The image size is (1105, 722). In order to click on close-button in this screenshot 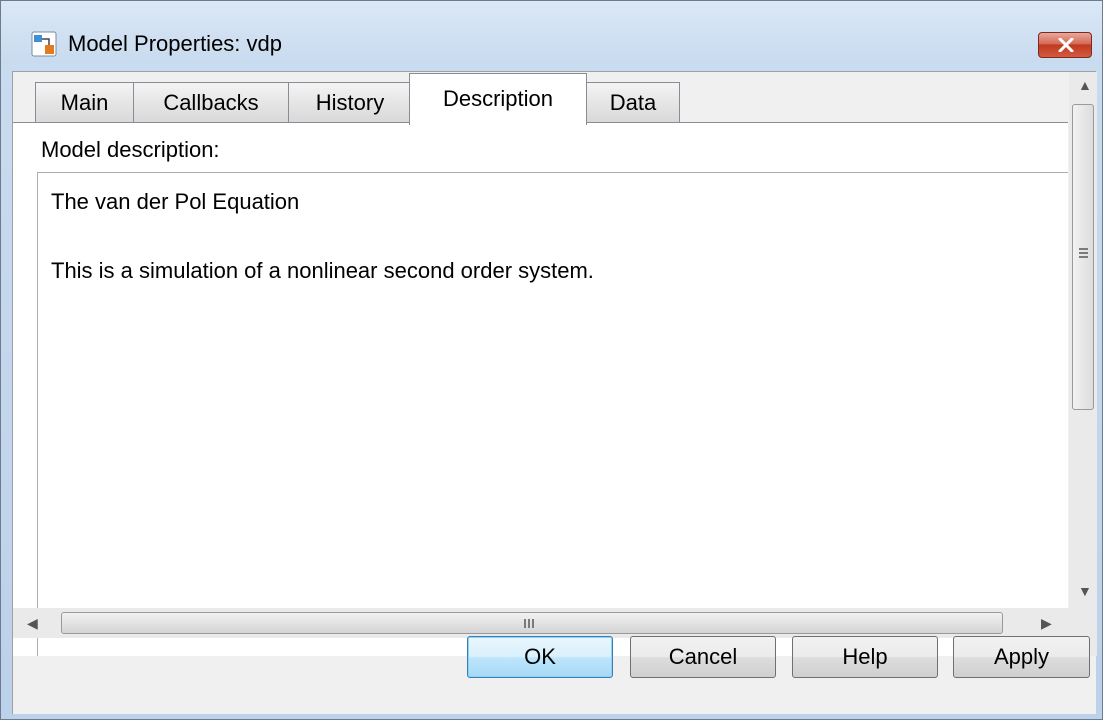, I will do `click(1065, 45)`.